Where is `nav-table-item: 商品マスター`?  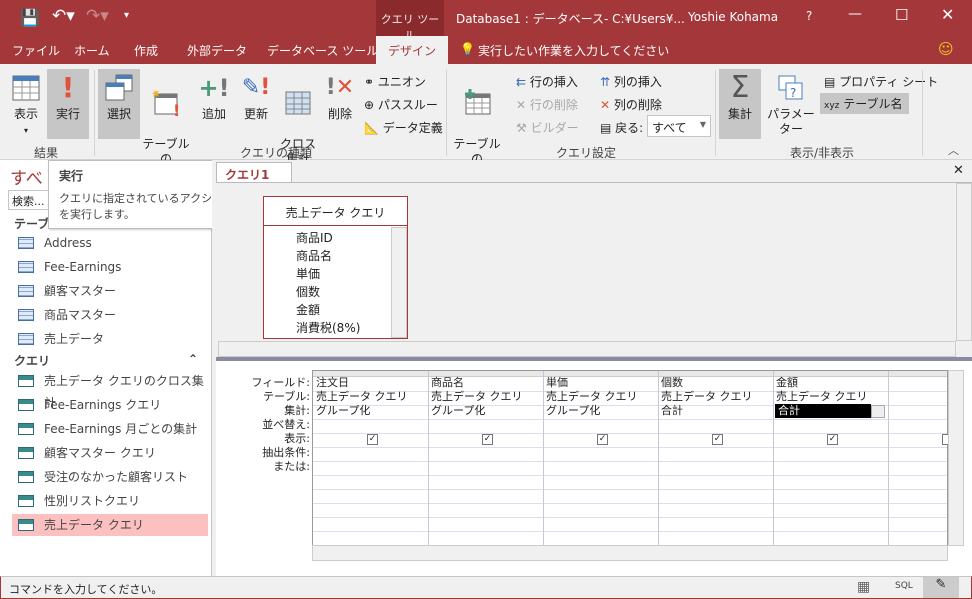 nav-table-item: 商品マスター is located at coordinates (110, 315).